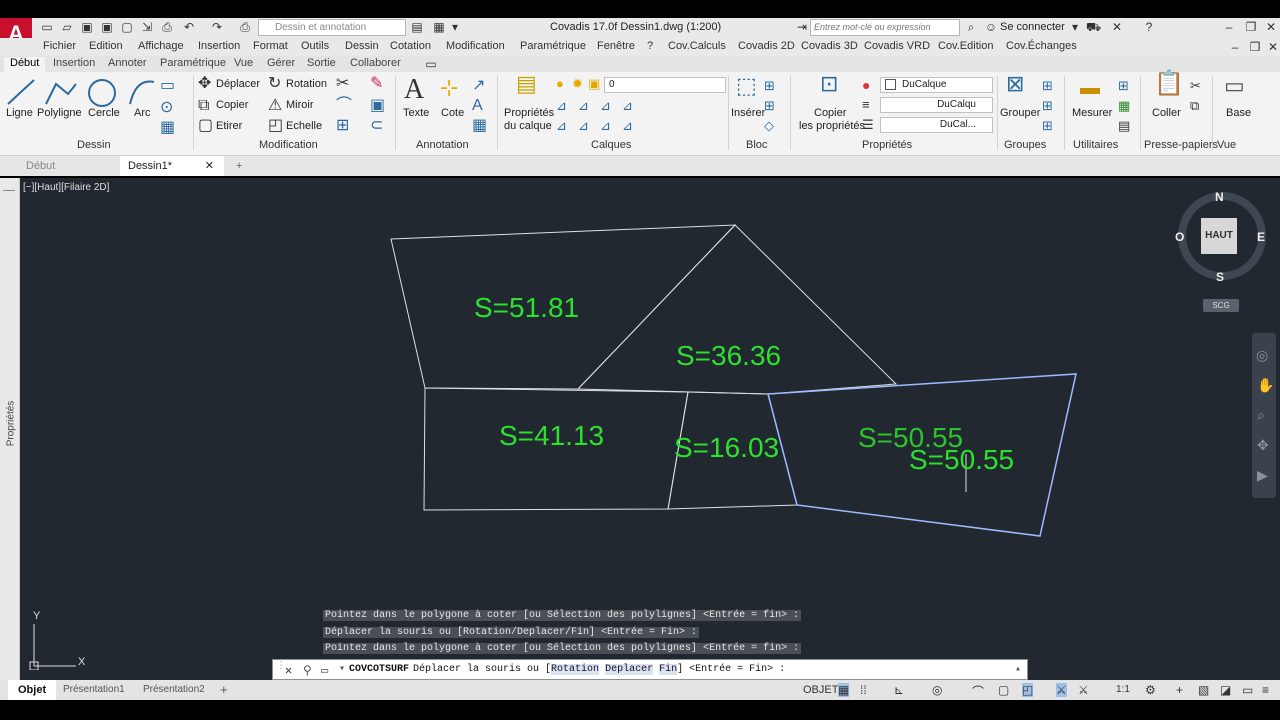 The height and width of the screenshot is (720, 1280). I want to click on tab-annoter: Annoter, so click(127, 63).